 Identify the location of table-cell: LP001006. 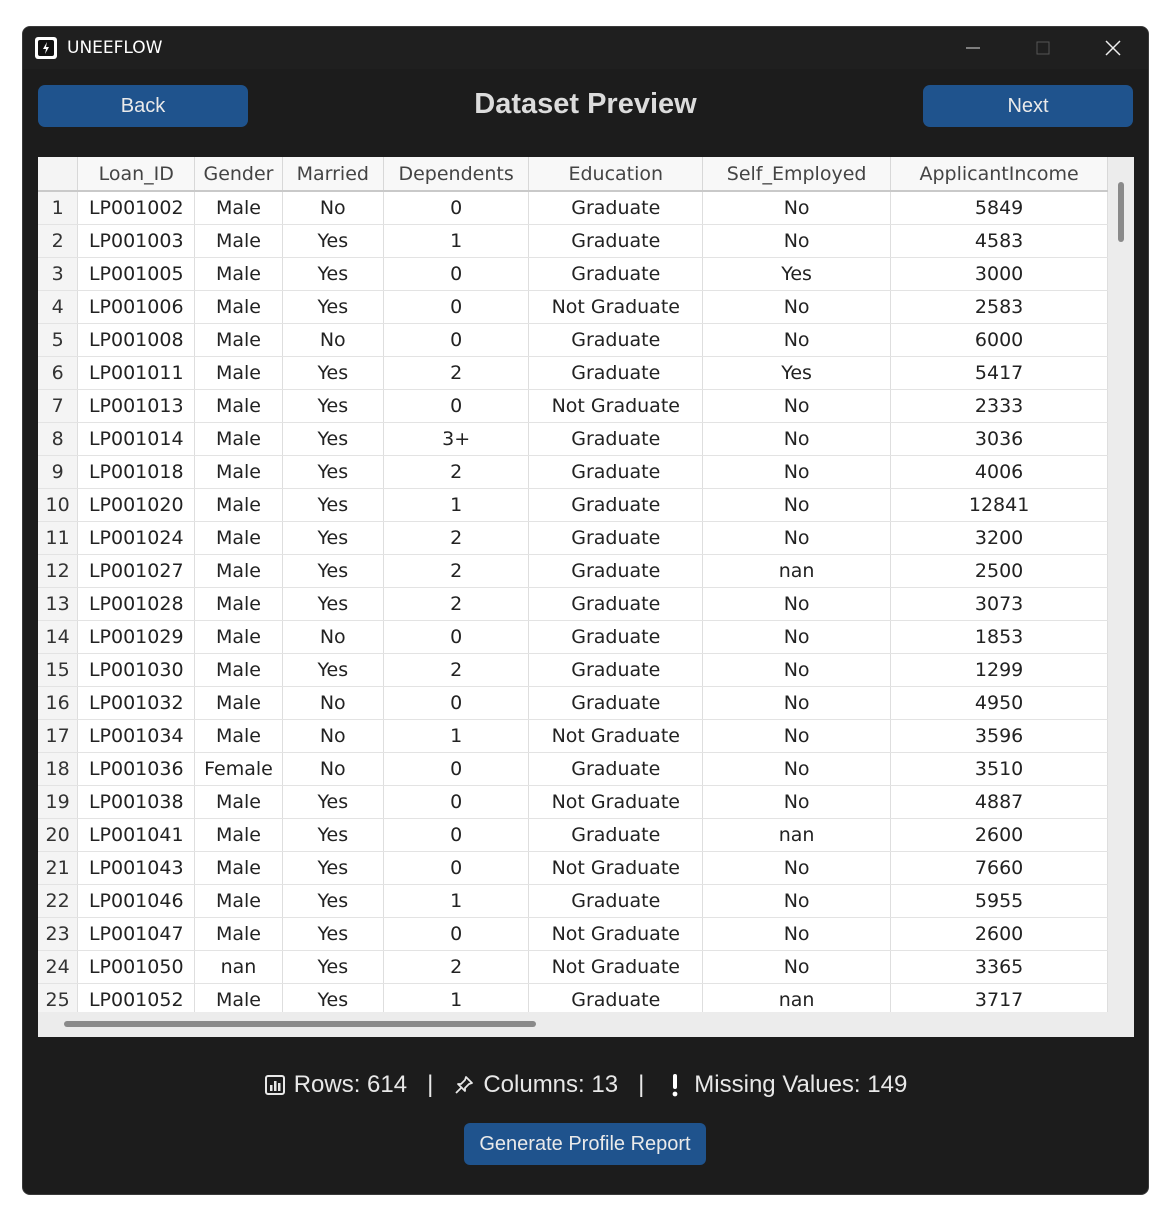
(136, 307).